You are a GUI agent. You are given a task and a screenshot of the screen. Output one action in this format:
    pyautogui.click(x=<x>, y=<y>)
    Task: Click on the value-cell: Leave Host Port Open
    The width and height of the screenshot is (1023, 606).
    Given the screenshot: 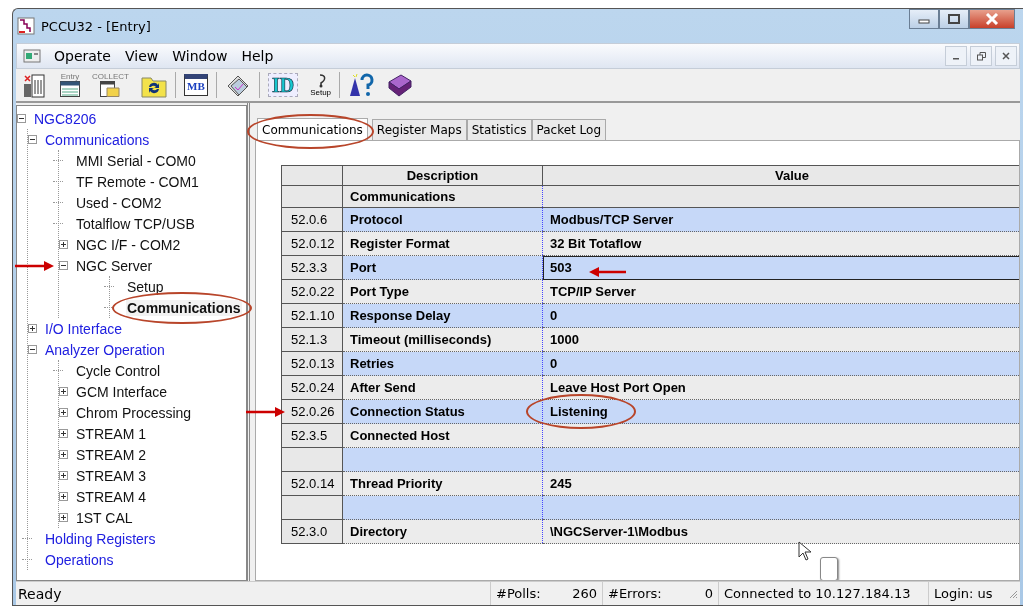 What is the action you would take?
    pyautogui.click(x=780, y=387)
    